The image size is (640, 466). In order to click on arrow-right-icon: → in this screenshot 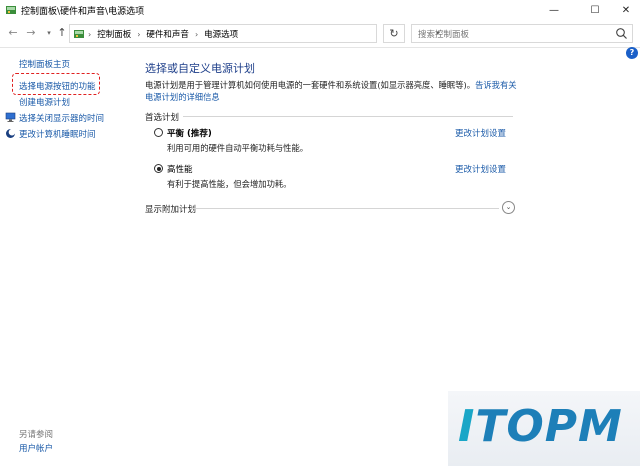, I will do `click(31, 32)`.